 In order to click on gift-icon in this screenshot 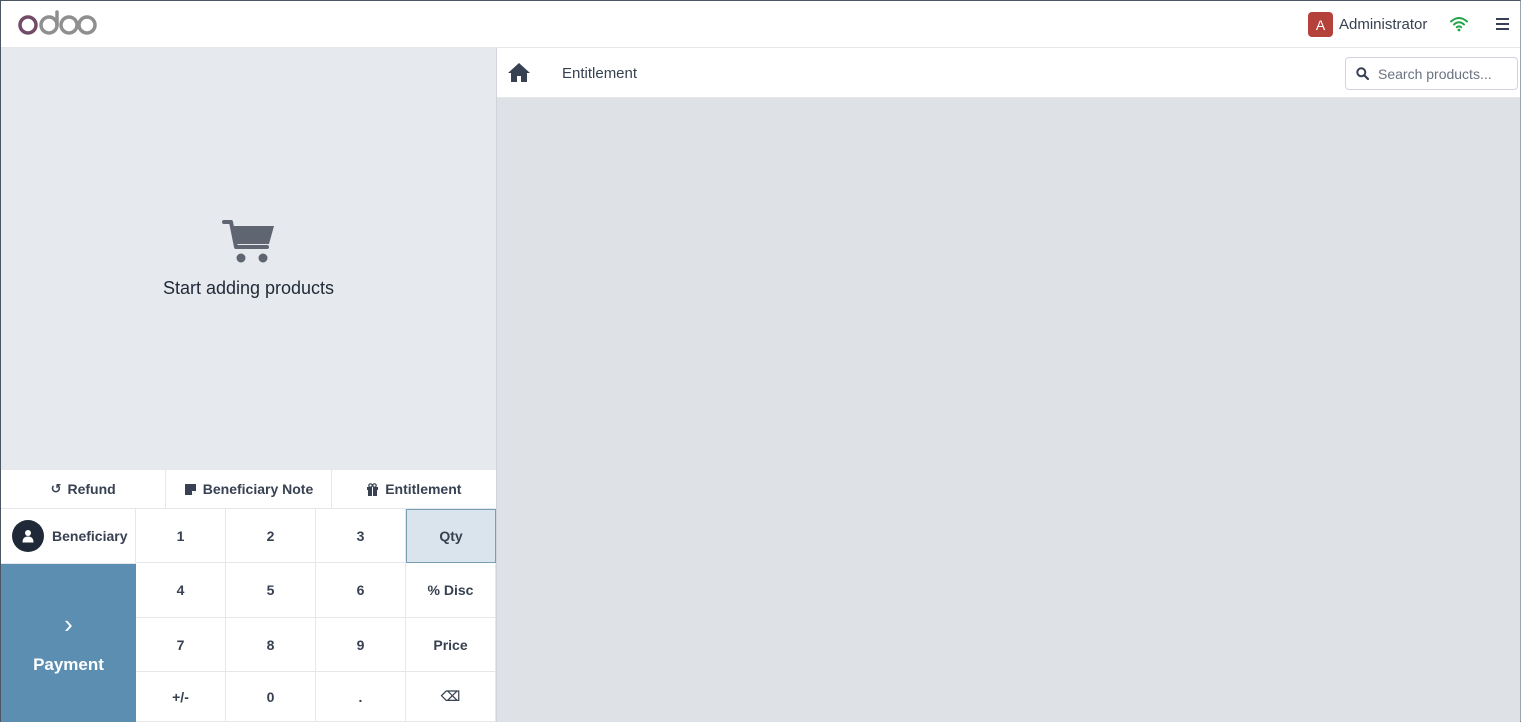, I will do `click(373, 489)`.